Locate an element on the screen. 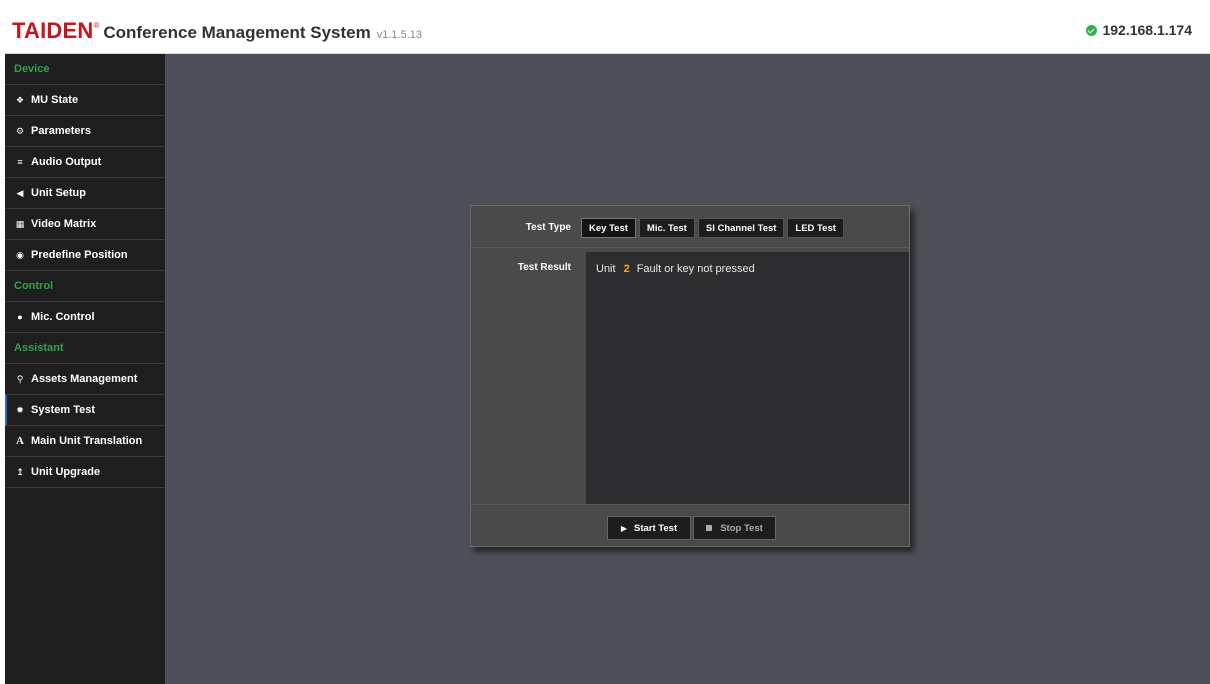 The width and height of the screenshot is (1210, 684). sidebar-group-device: Device is located at coordinates (85, 69).